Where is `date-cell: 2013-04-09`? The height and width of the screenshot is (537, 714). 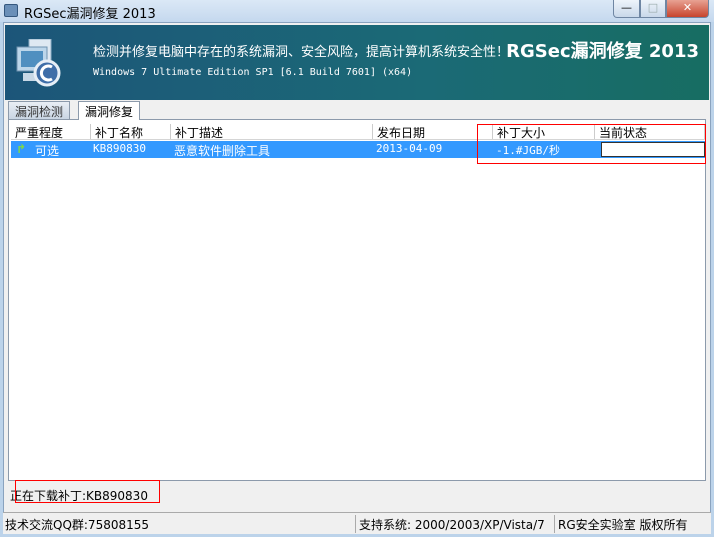
date-cell: 2013-04-09 is located at coordinates (409, 148).